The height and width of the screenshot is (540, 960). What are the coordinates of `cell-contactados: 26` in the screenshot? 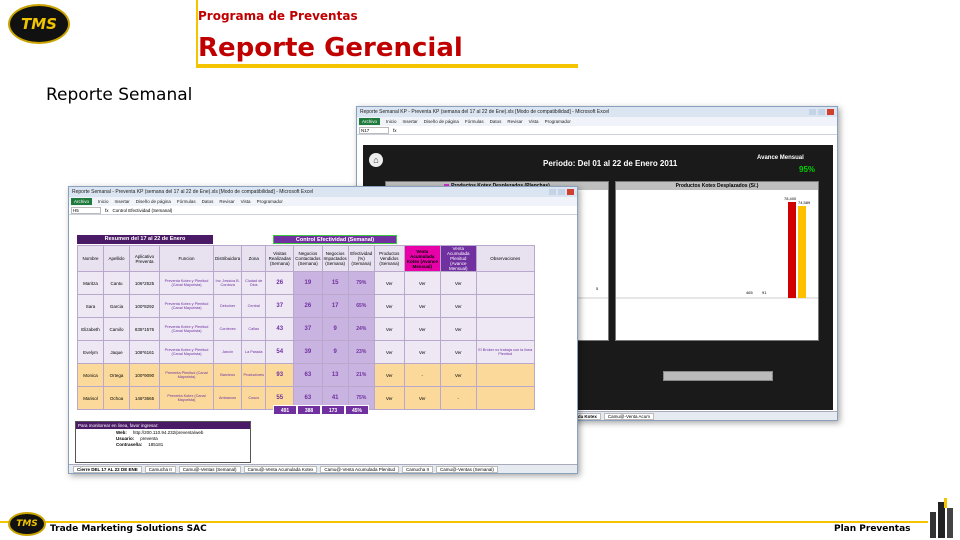 It's located at (308, 306).